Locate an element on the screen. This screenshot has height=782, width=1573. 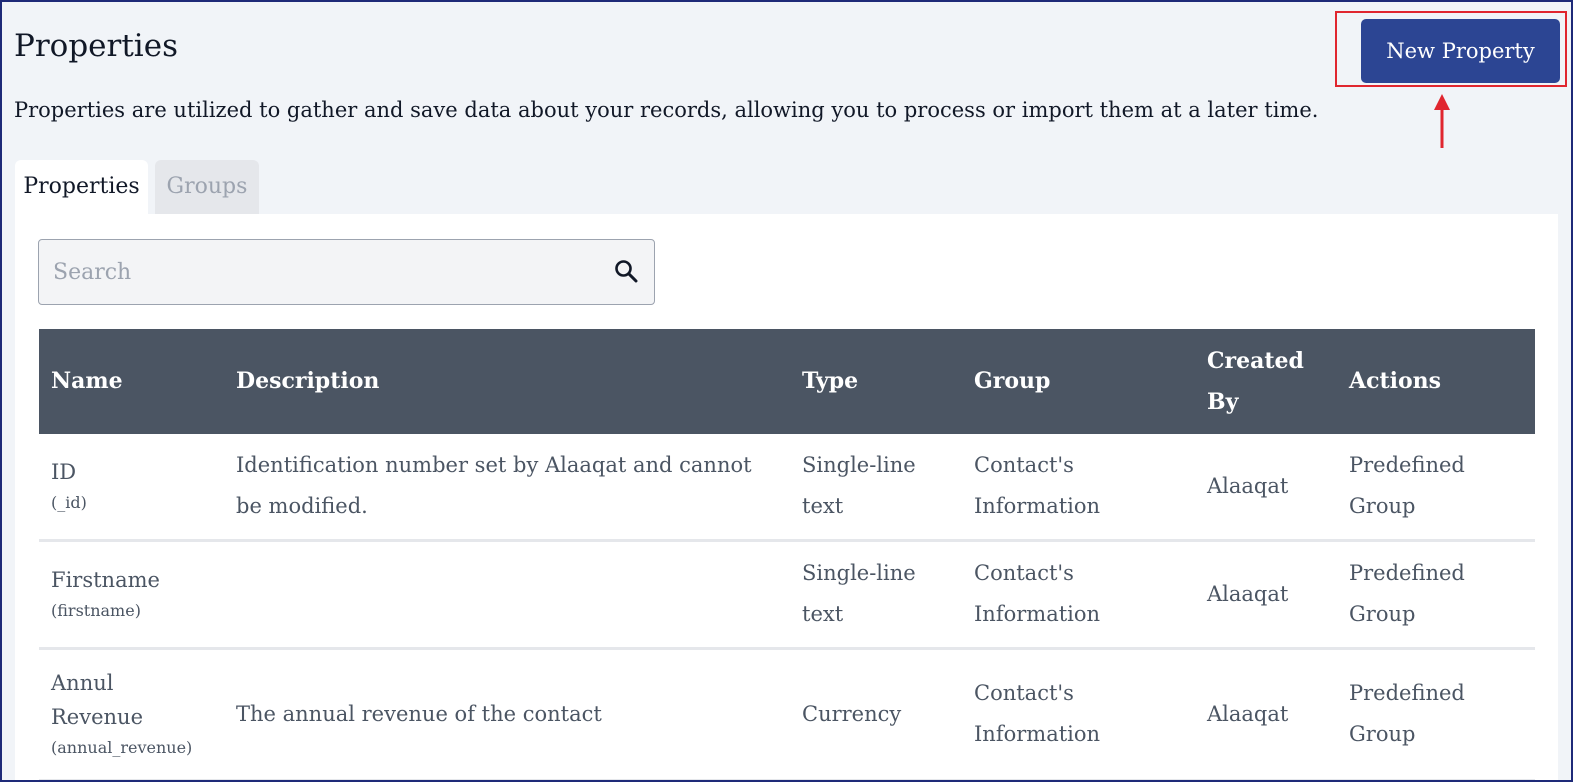
column-header-name: Name is located at coordinates (131, 381).